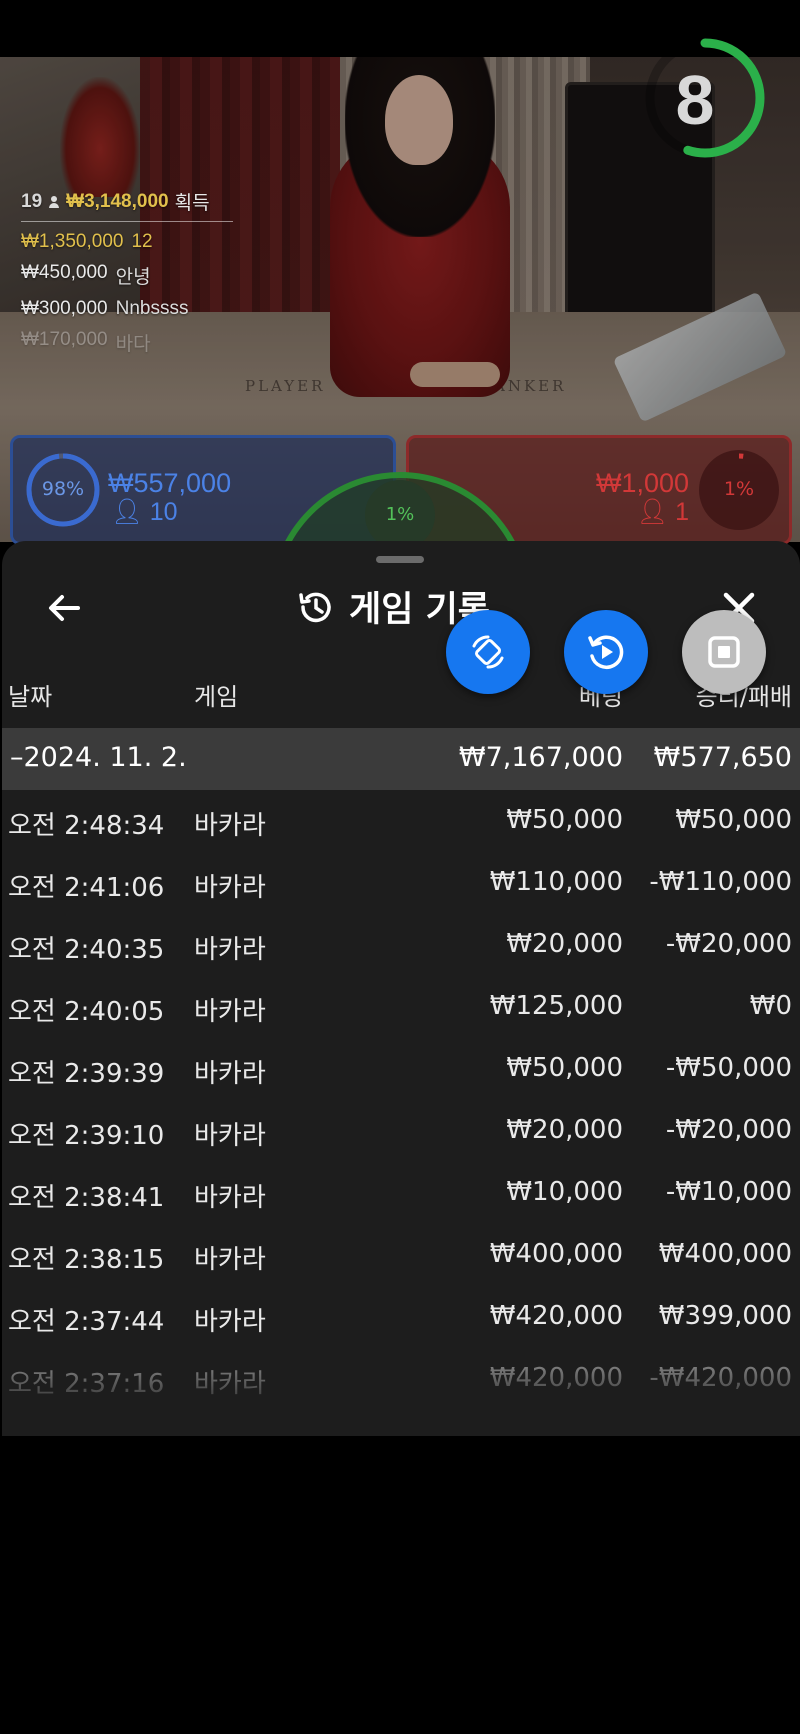 This screenshot has height=1734, width=800. I want to click on back-button, so click(65, 608).